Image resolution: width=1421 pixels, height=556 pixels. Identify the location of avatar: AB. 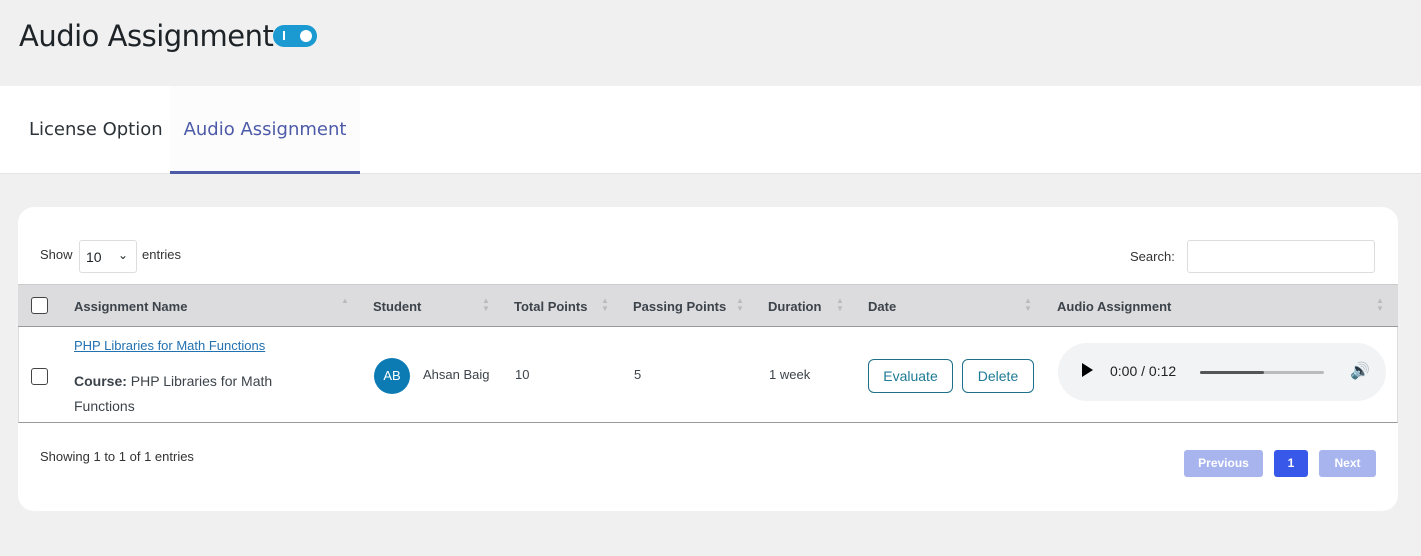
(392, 376).